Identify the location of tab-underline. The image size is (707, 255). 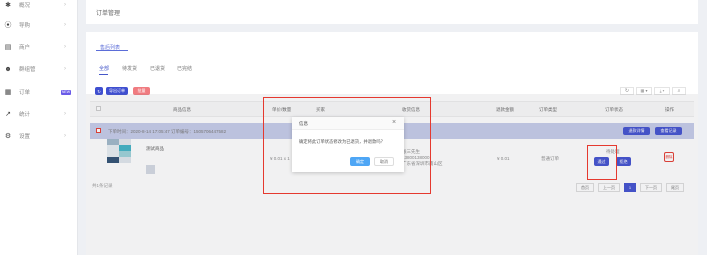
(103, 74).